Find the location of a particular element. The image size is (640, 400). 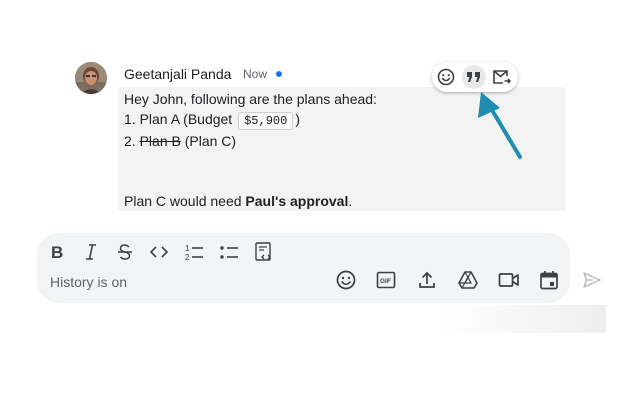

strikethrough-icon is located at coordinates (125, 252).